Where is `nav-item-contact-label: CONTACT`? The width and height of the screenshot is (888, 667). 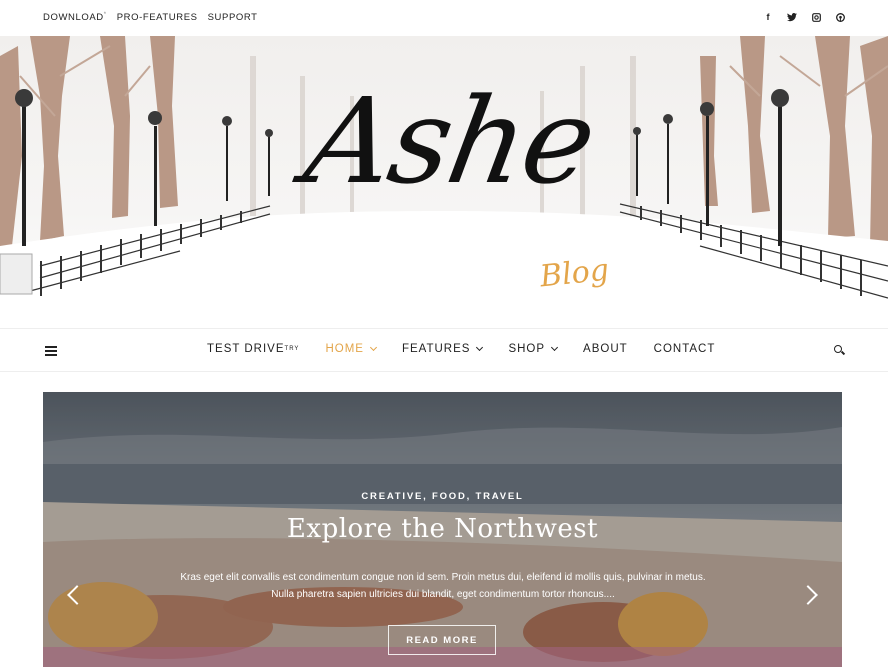 nav-item-contact-label: CONTACT is located at coordinates (684, 349).